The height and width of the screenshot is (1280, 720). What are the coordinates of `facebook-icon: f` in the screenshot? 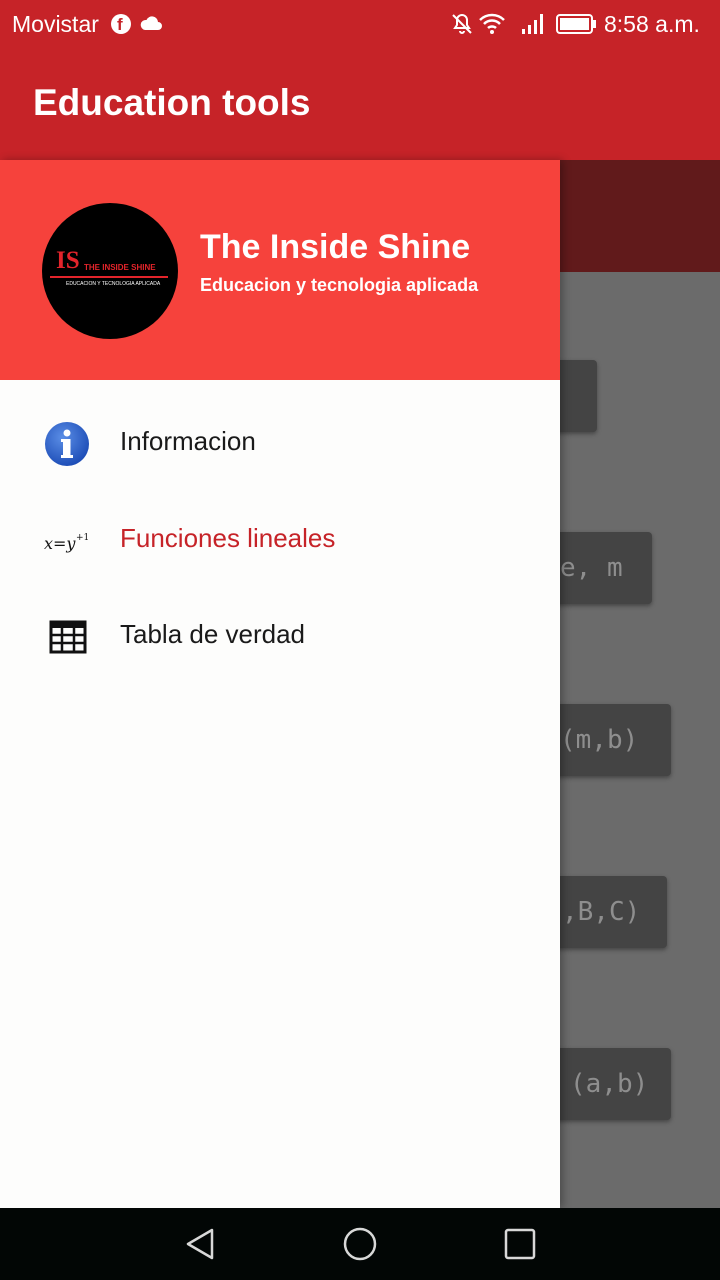 It's located at (121, 24).